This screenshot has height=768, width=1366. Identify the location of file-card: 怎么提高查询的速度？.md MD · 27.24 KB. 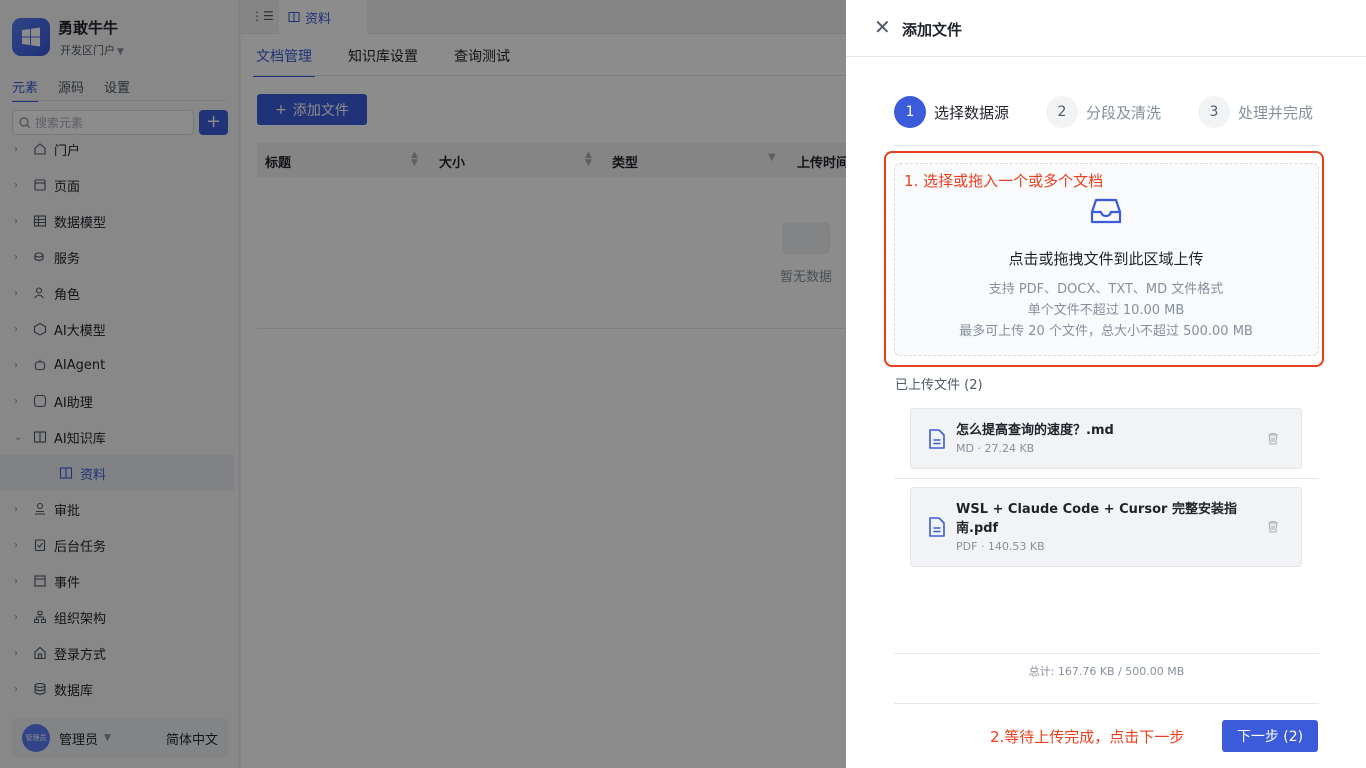
(1106, 438).